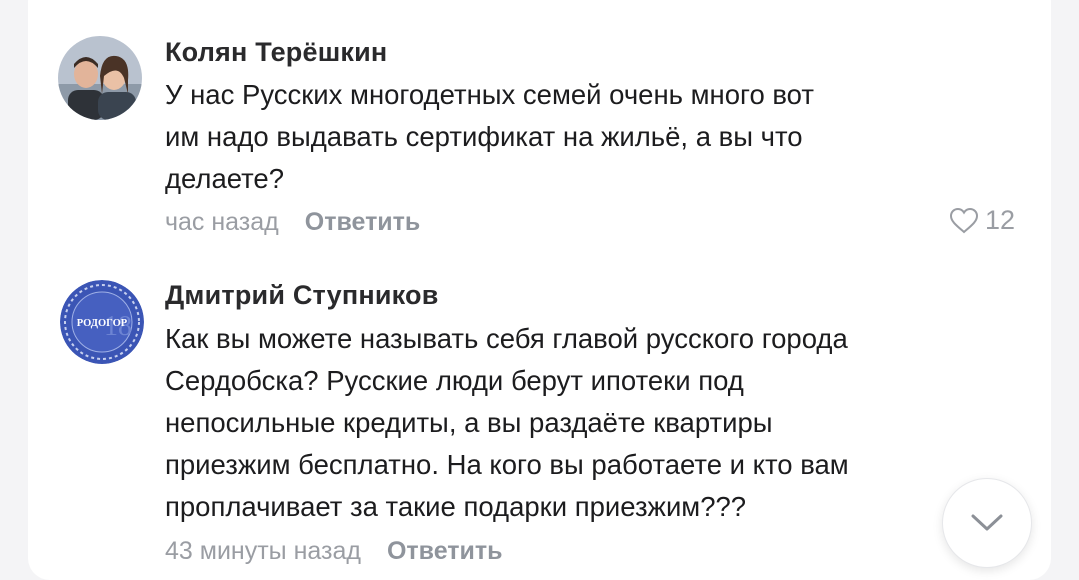 The image size is (1079, 580). I want to click on comment-meta: 43 минуты назад Ответить, so click(334, 551).